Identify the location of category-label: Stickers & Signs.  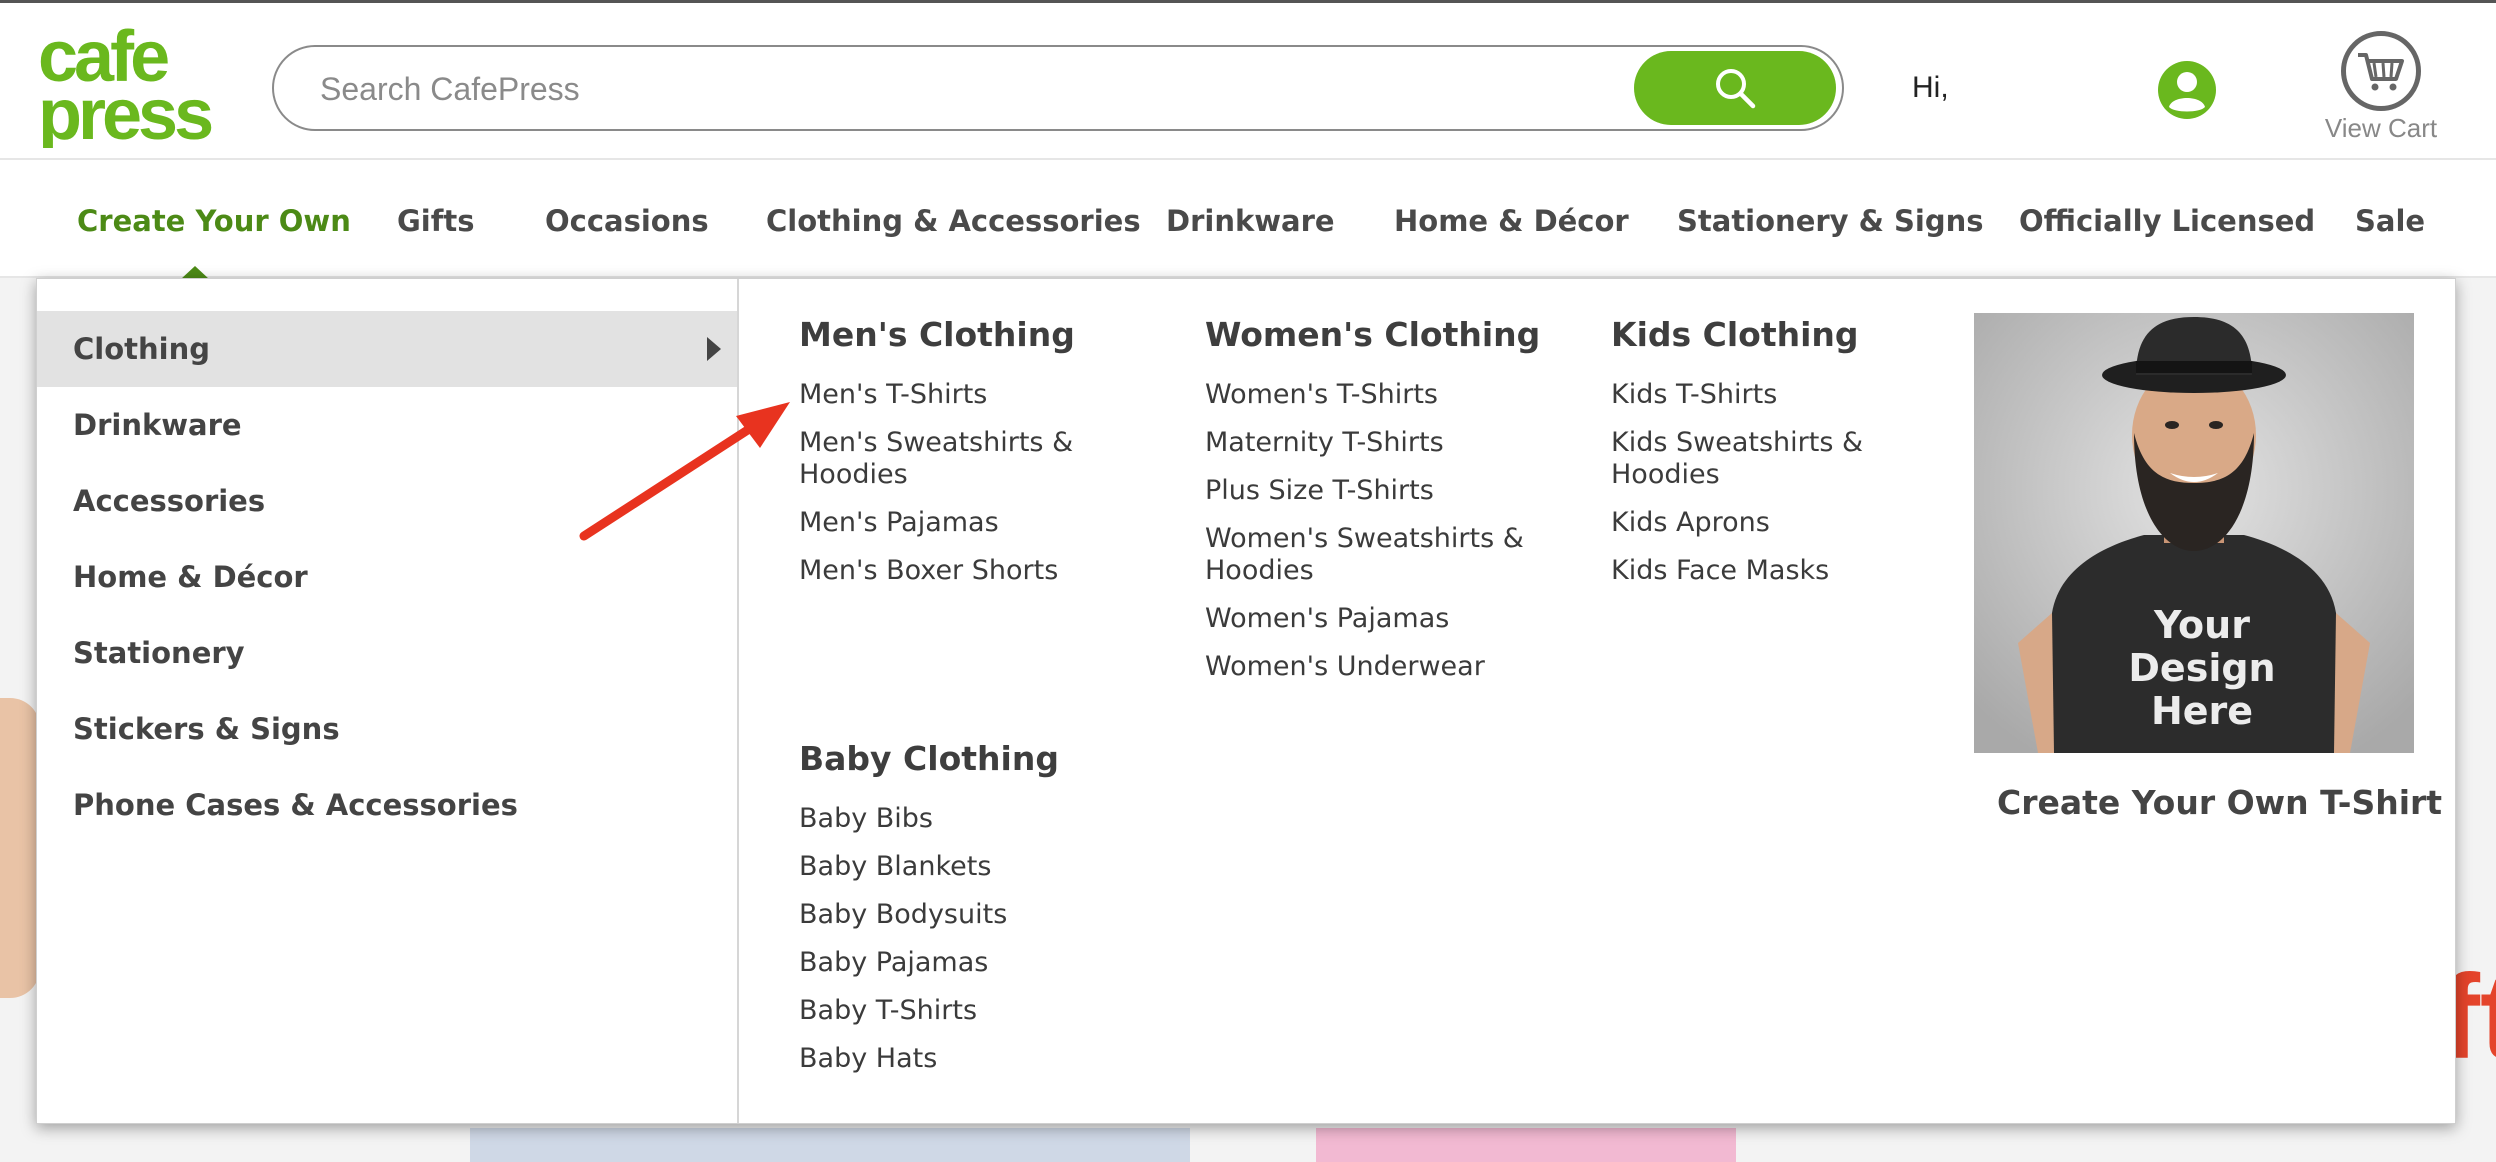
(206, 729).